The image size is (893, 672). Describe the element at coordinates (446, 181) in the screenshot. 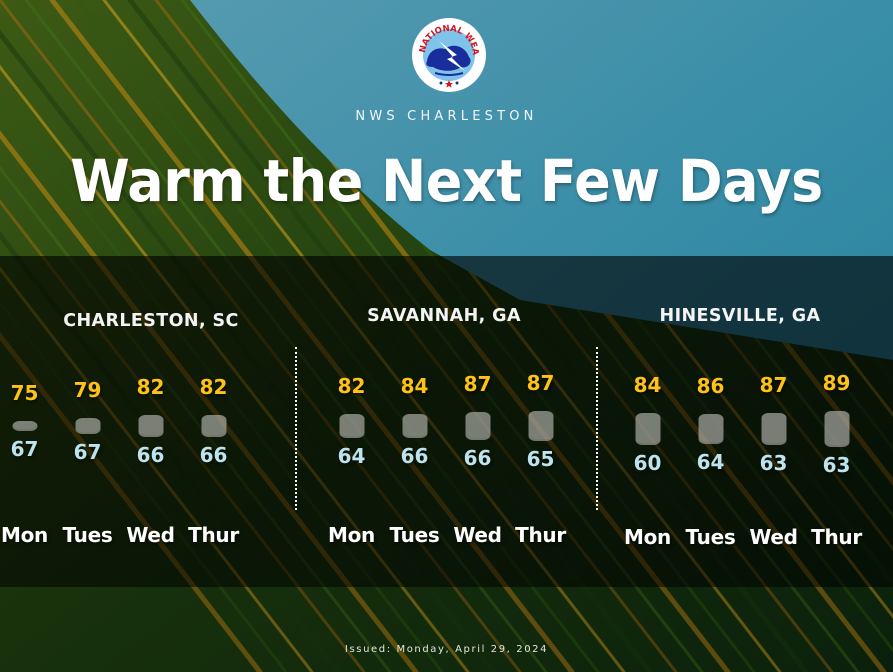

I see `headline: Warm the Next Few Days` at that location.